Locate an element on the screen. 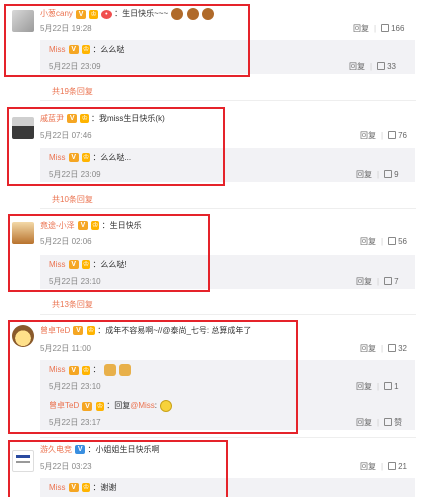 The image size is (434, 497). more-replies-link: 共13条回复 is located at coordinates (72, 304).